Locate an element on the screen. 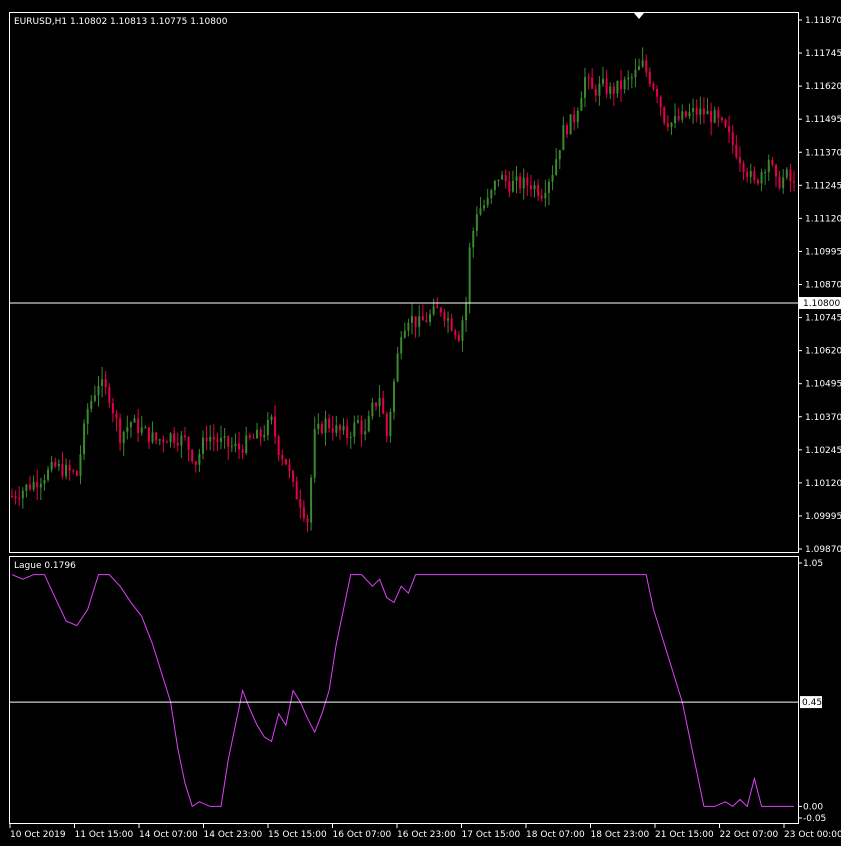 Image resolution: width=841 pixels, height=846 pixels. time-x-tick-label: 16 Oct 07:00 is located at coordinates (362, 835).